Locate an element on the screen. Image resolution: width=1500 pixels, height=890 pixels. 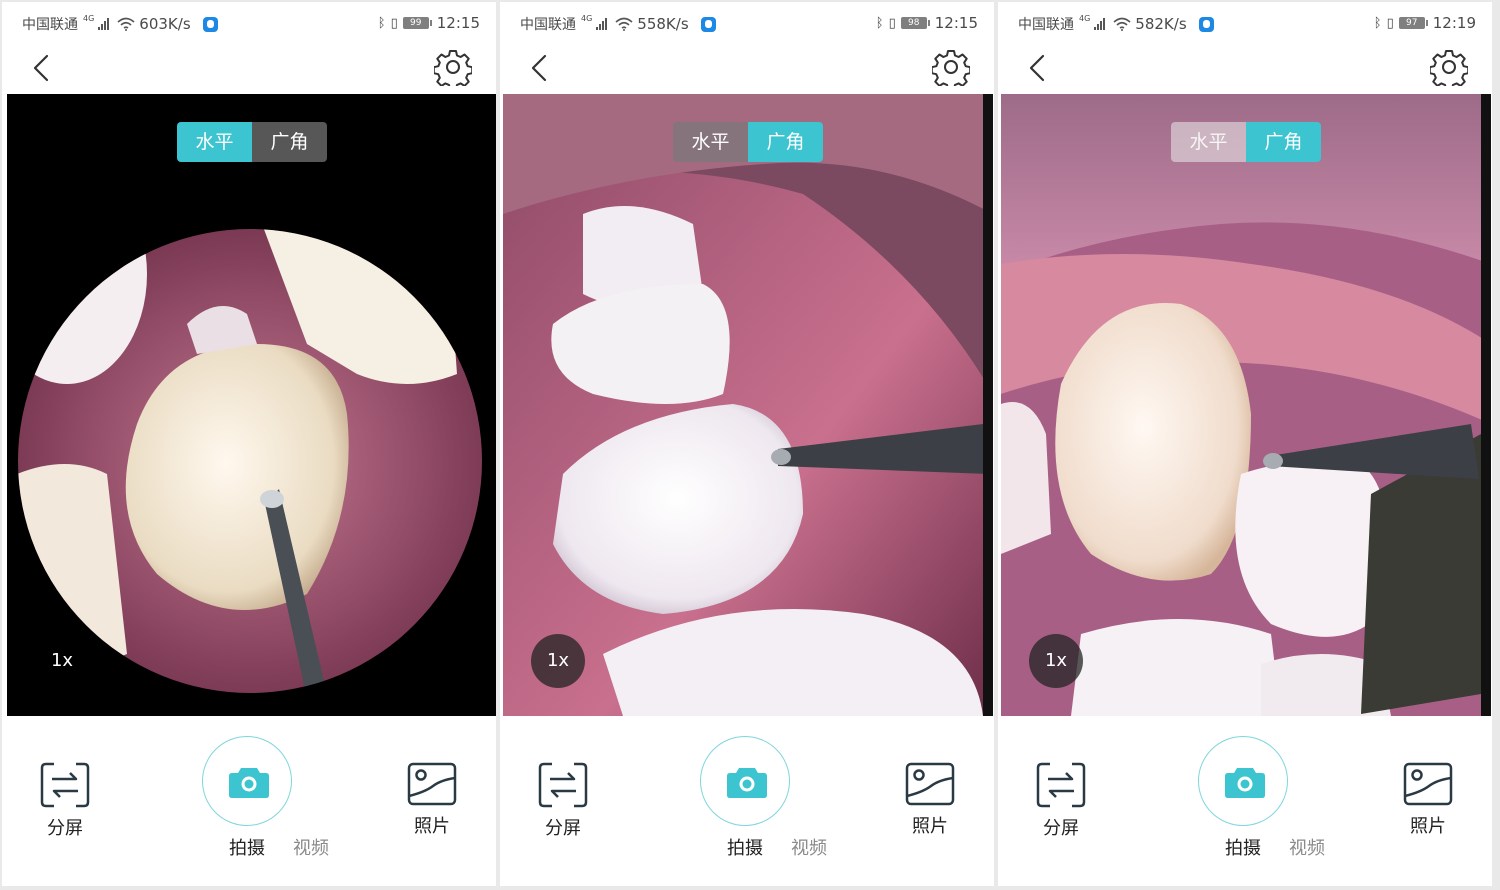
battery-icon: 98 is located at coordinates (915, 23).